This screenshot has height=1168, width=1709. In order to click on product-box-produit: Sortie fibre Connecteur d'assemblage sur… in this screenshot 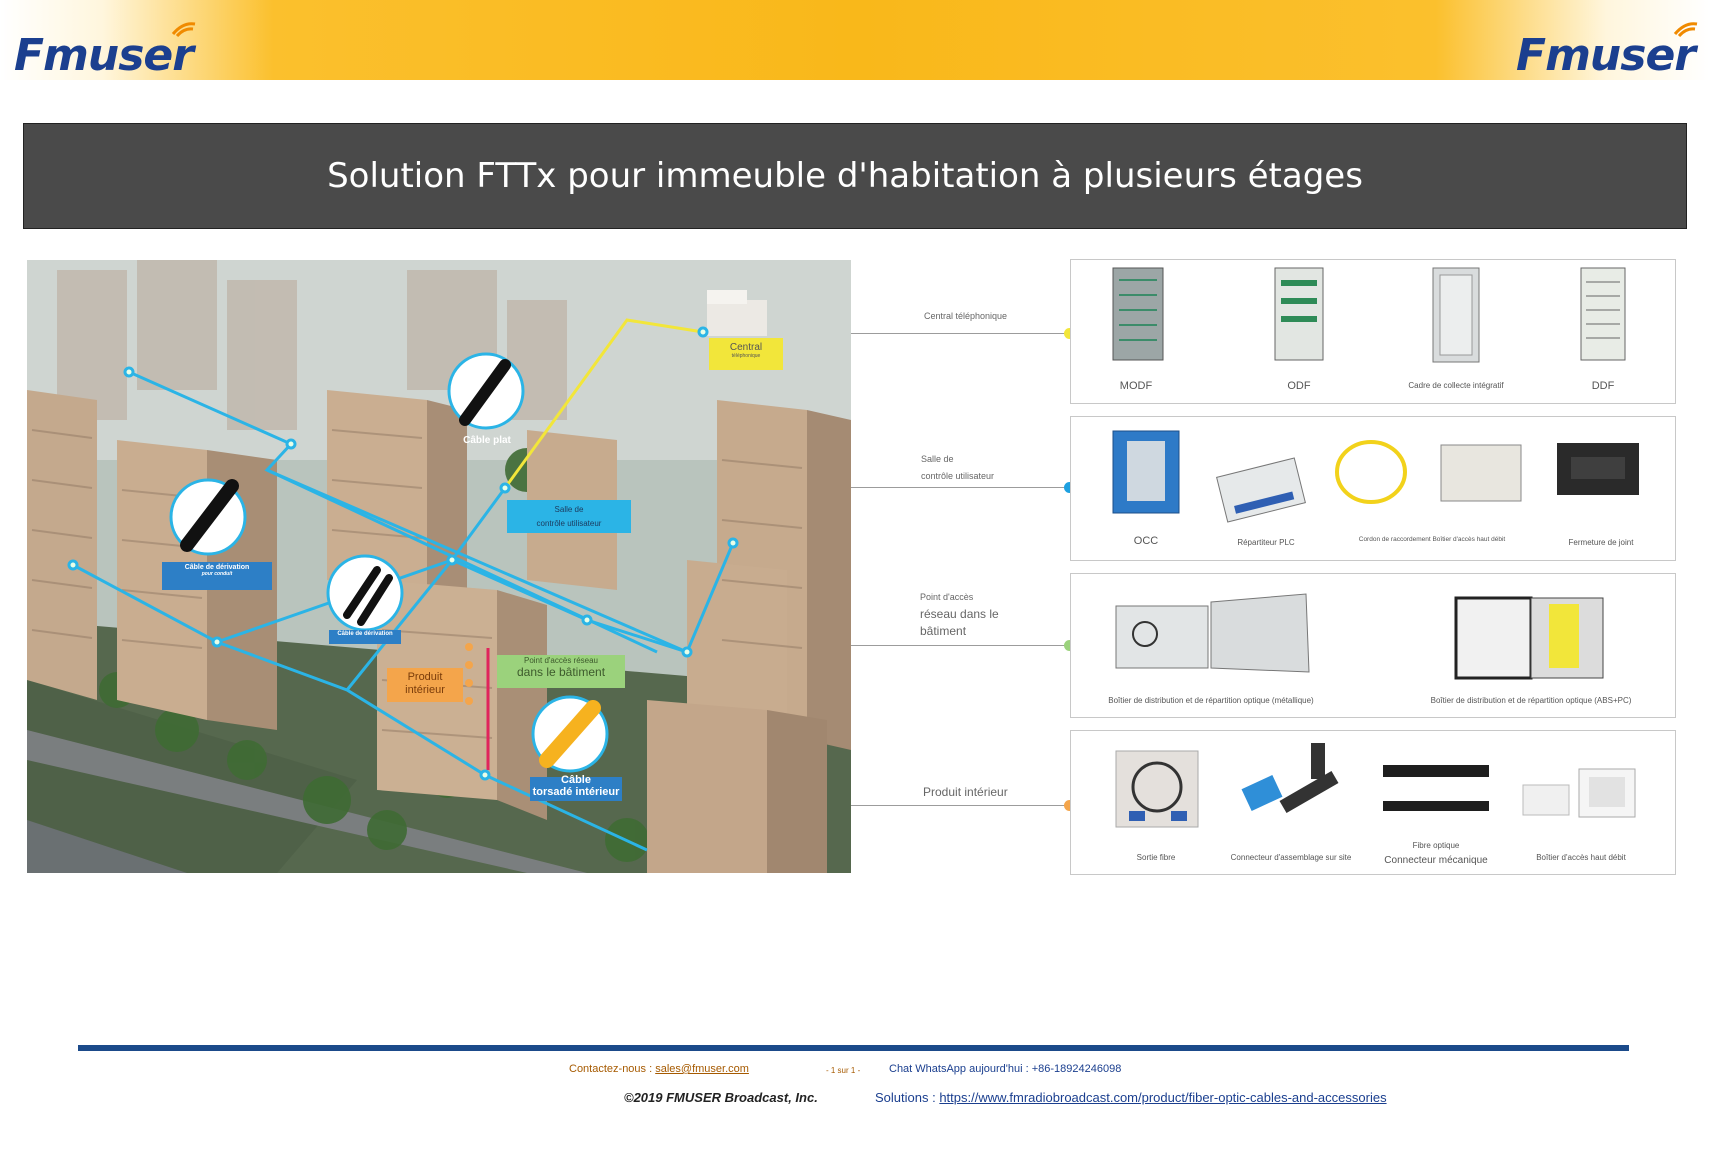, I will do `click(1373, 802)`.